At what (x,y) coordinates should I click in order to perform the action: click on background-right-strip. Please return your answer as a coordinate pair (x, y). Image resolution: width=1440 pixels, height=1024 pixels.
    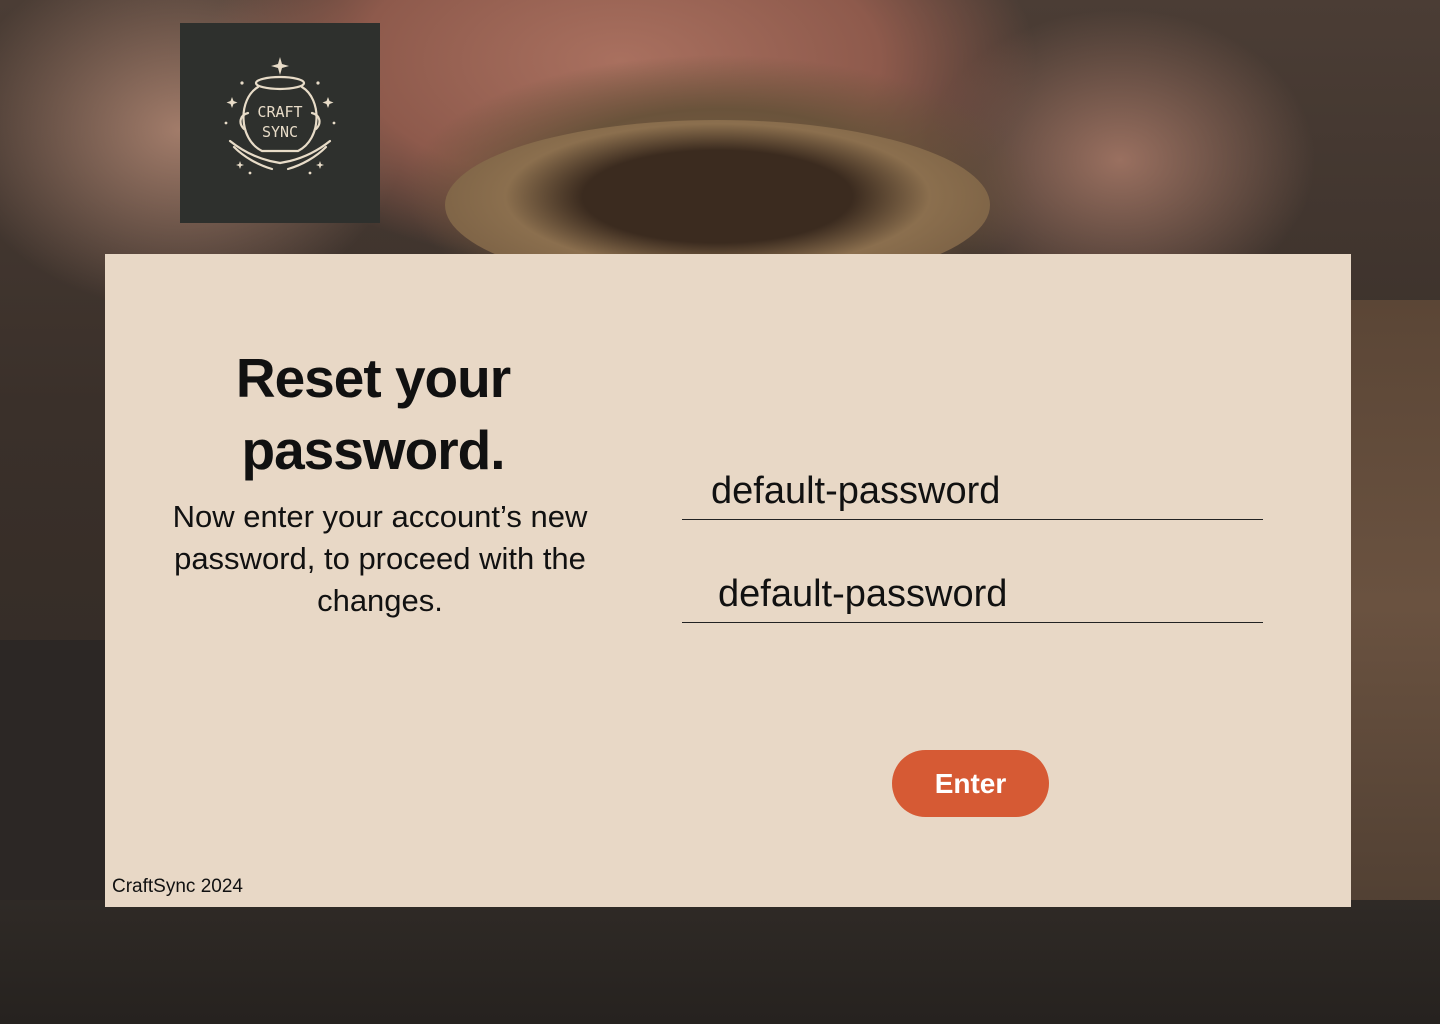
    Looking at the image, I should click on (1395, 605).